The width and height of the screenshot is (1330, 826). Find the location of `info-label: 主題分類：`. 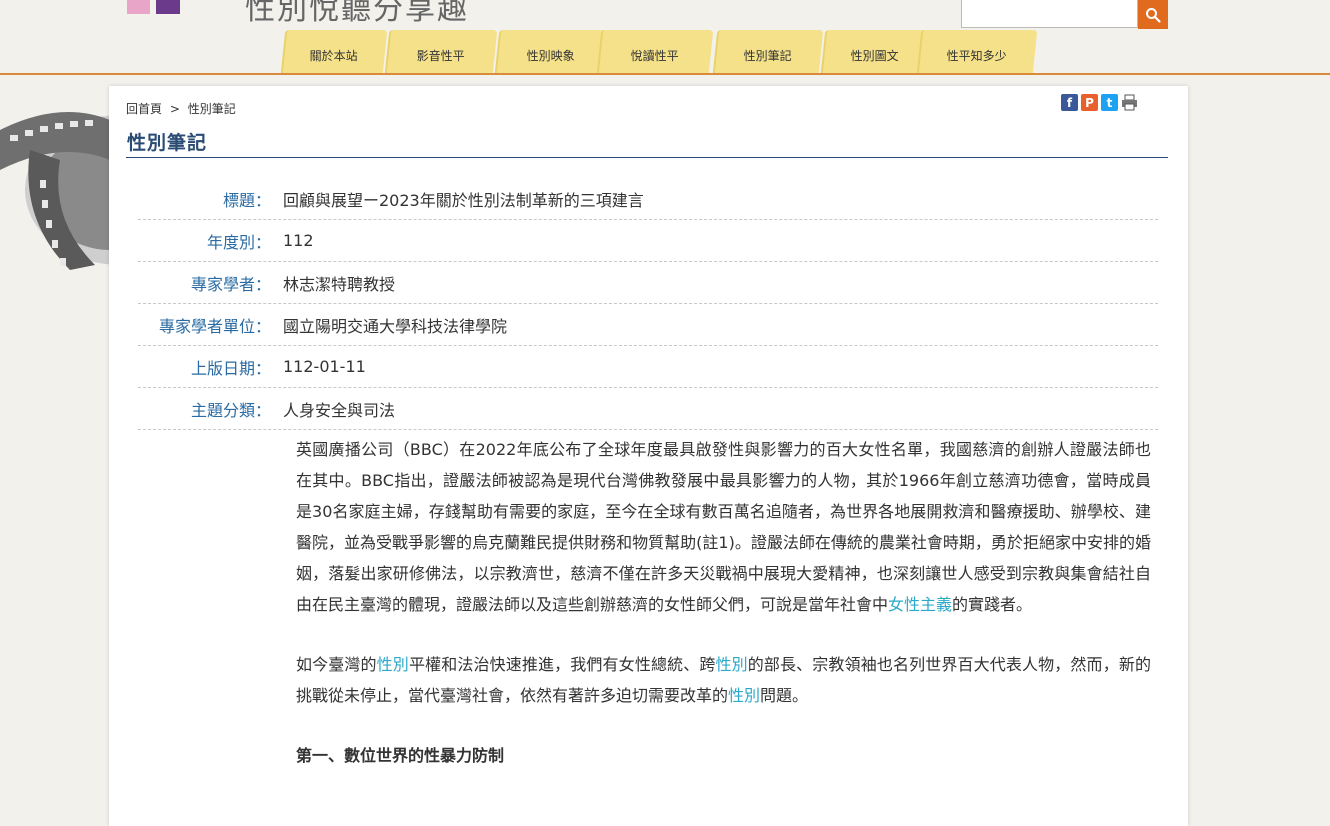

info-label: 主題分類： is located at coordinates (230, 410).